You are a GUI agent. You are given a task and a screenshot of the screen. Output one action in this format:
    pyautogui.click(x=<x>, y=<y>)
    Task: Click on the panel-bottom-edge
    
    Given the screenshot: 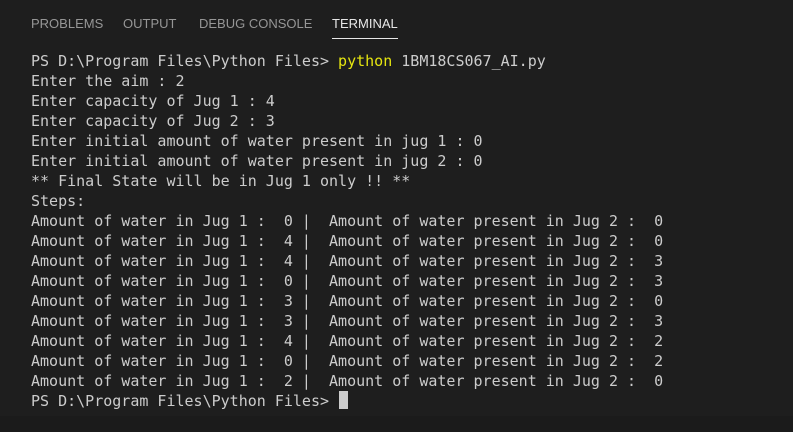 What is the action you would take?
    pyautogui.click(x=396, y=424)
    